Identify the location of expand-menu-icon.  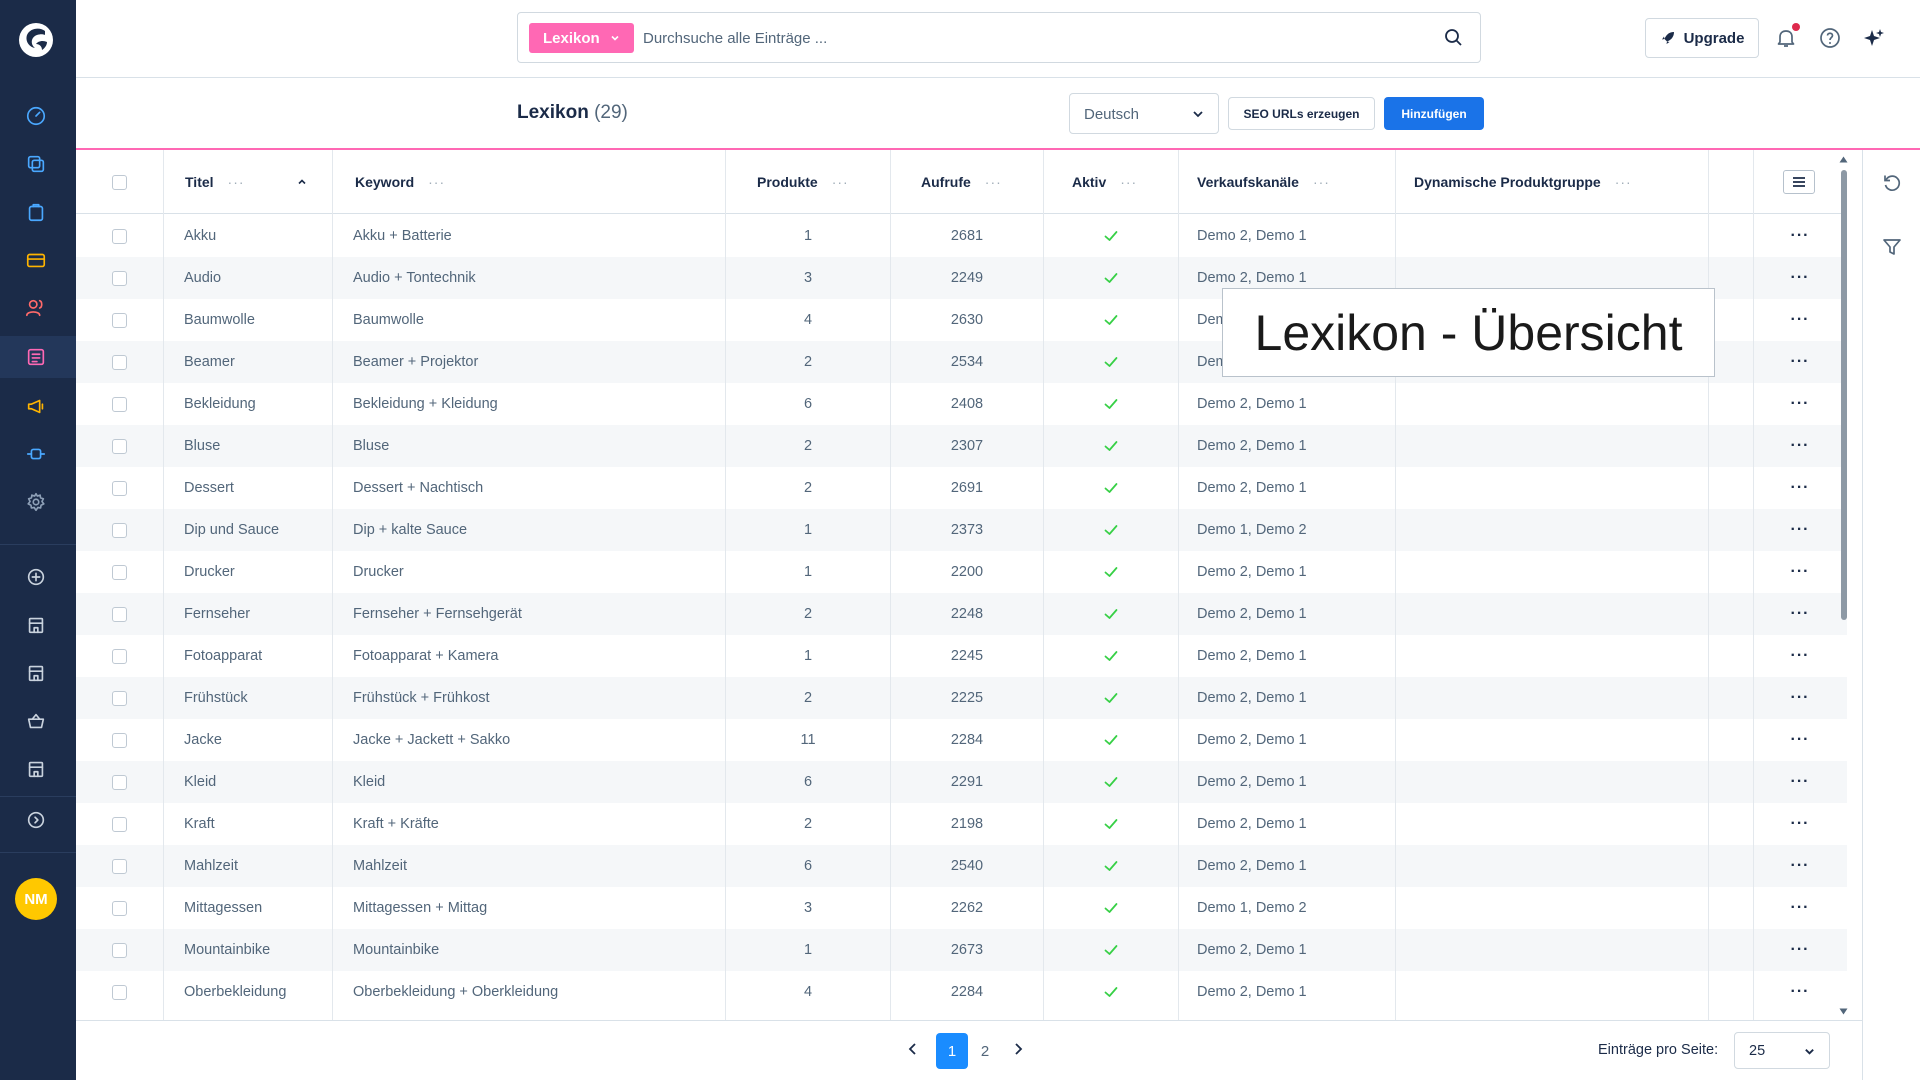
(36, 820).